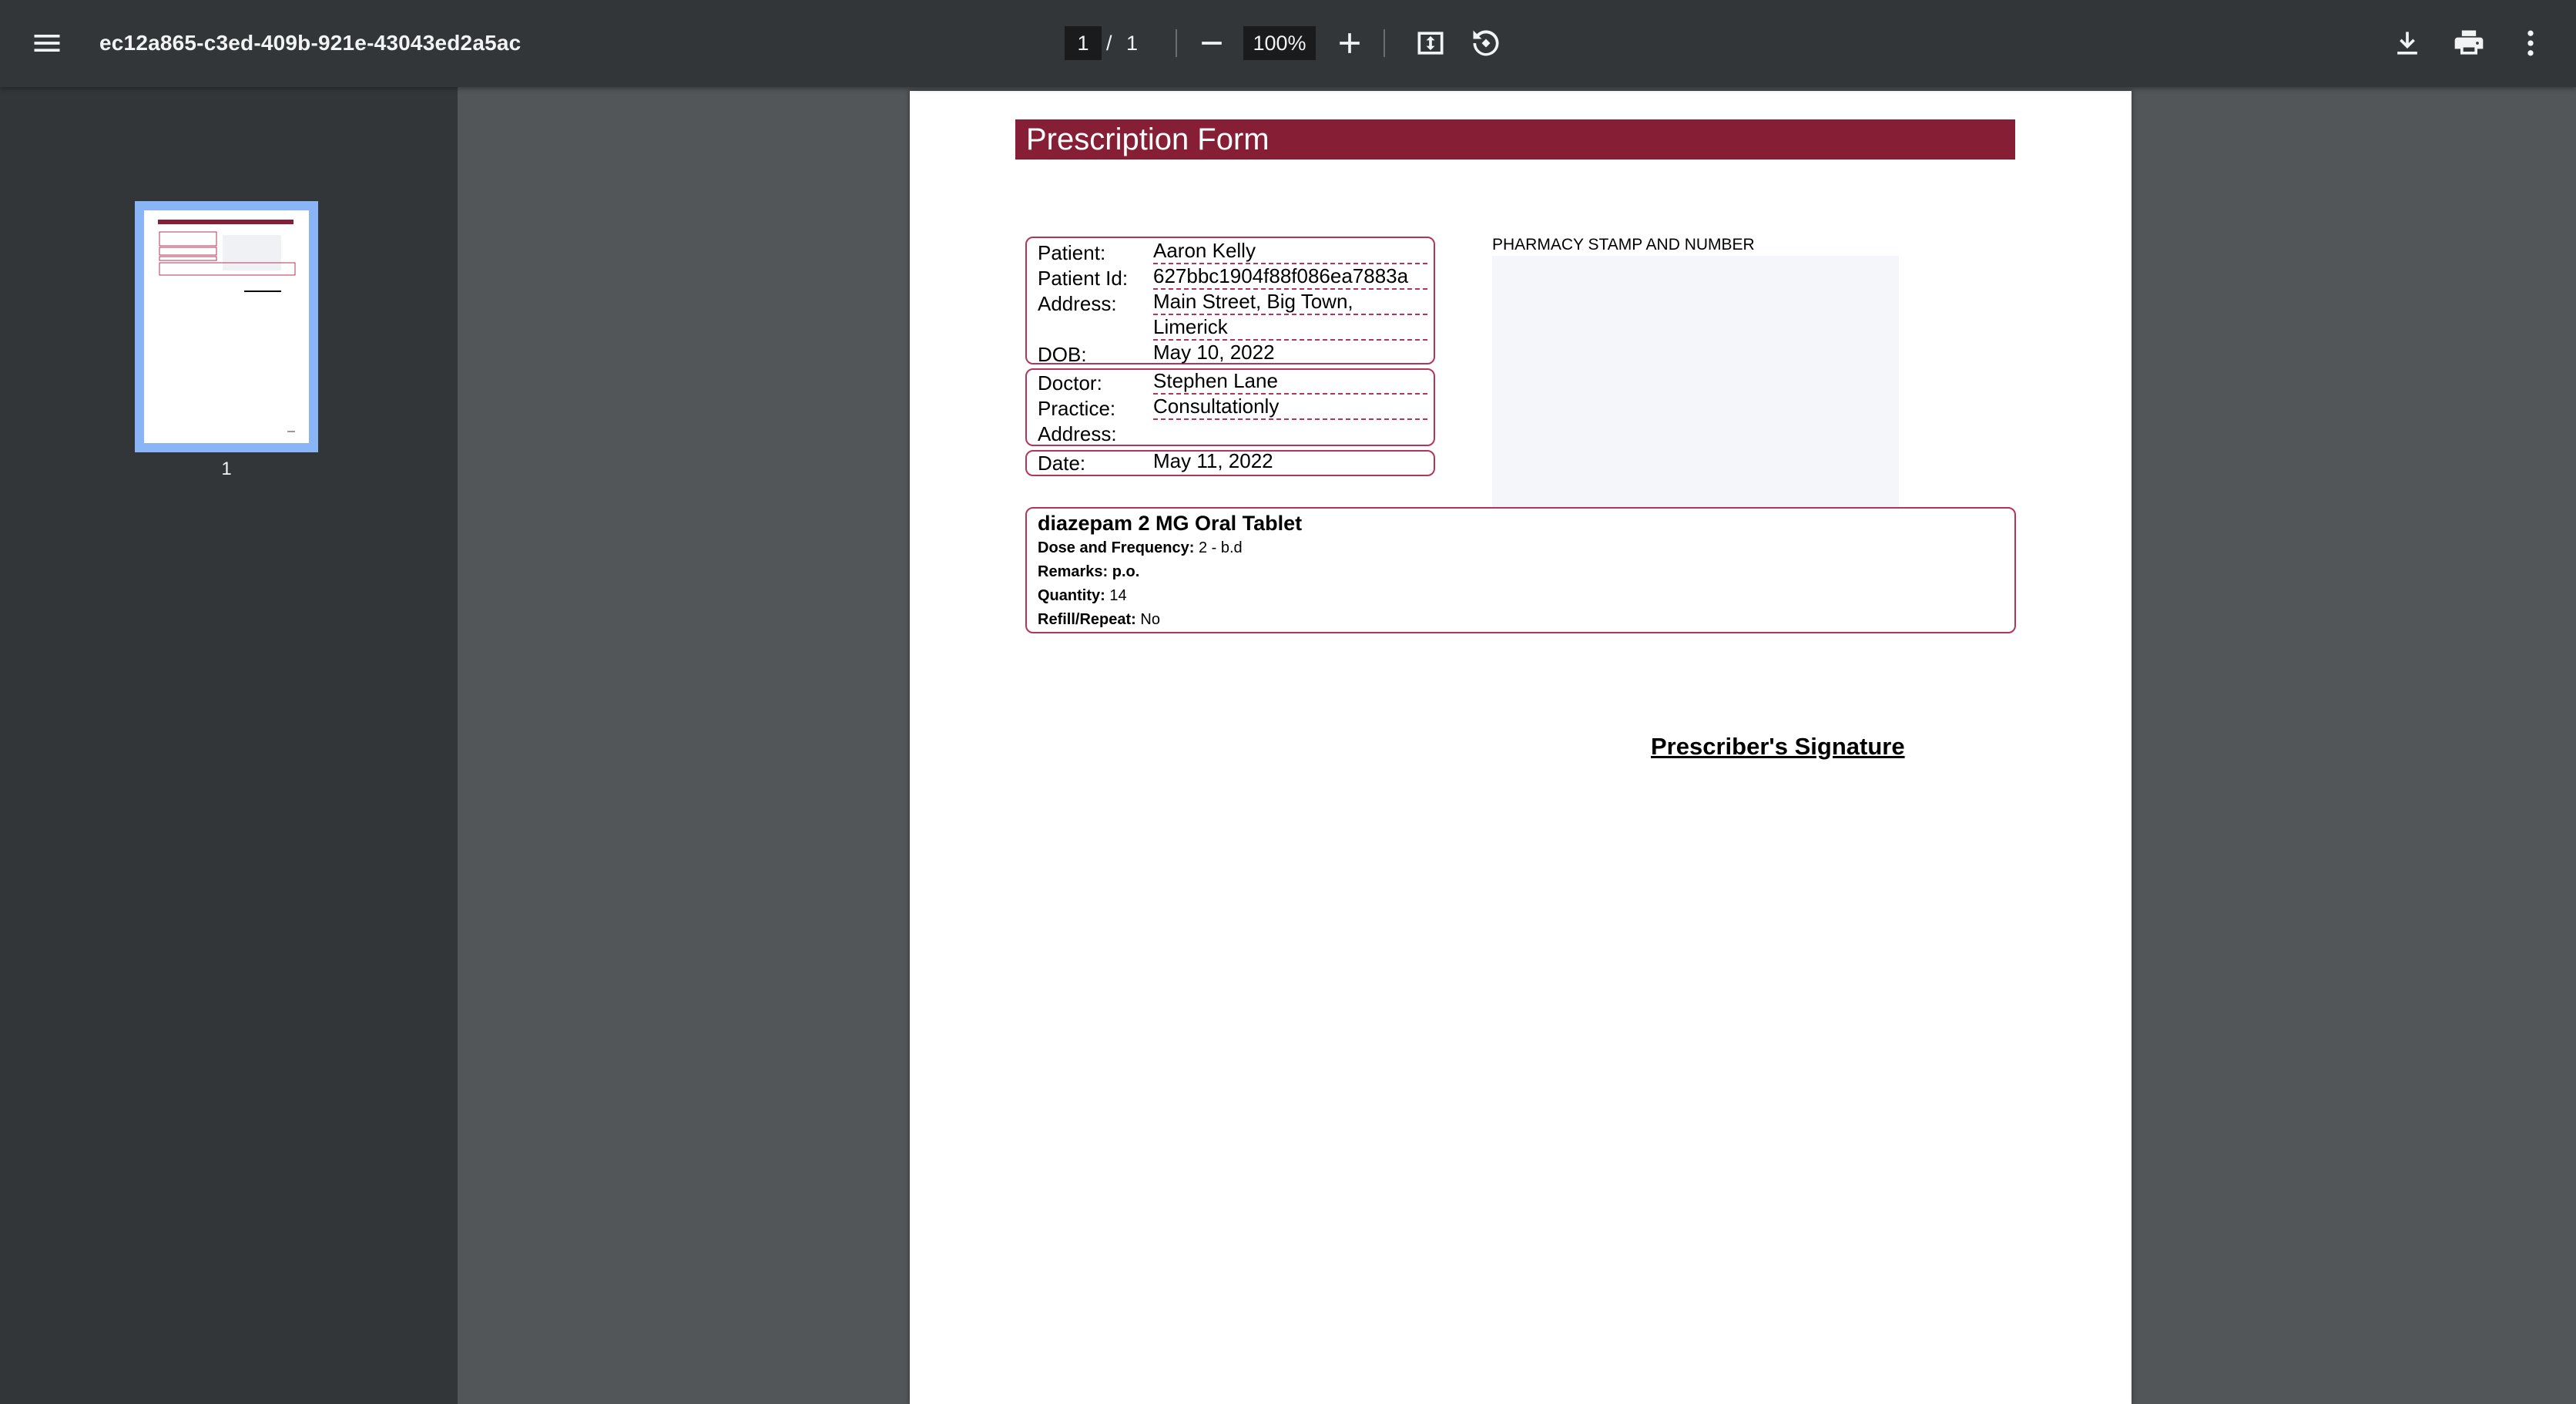  What do you see at coordinates (1211, 43) in the screenshot?
I see `minus-icon` at bounding box center [1211, 43].